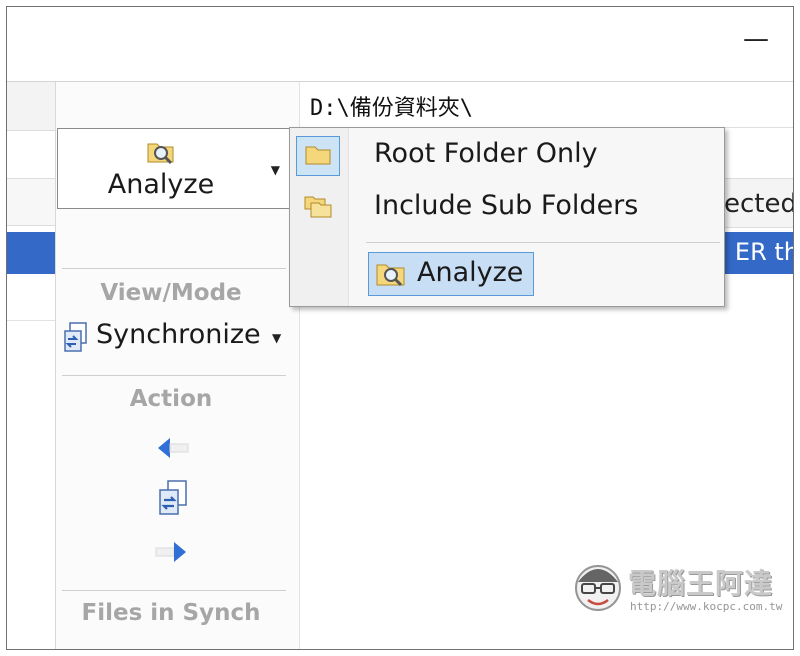 This screenshot has height=656, width=800. I want to click on arrow-left-icon, so click(172, 448).